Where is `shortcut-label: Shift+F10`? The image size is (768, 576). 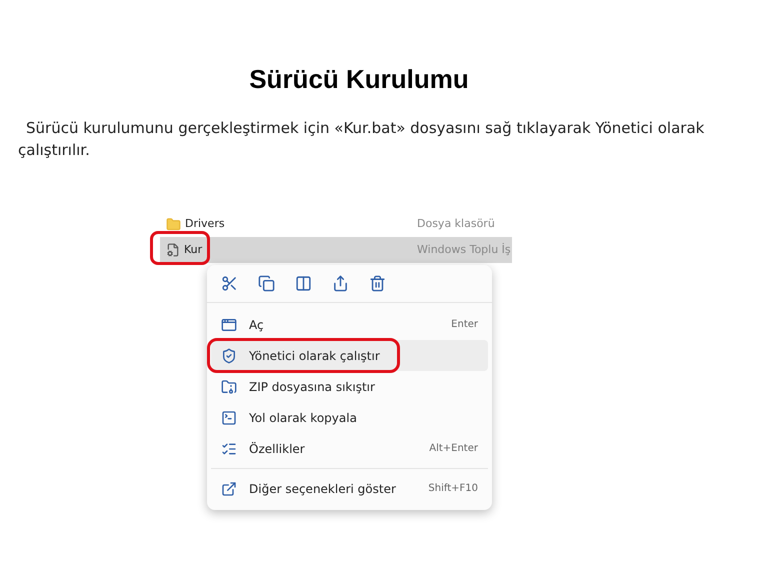 shortcut-label: Shift+F10 is located at coordinates (453, 489).